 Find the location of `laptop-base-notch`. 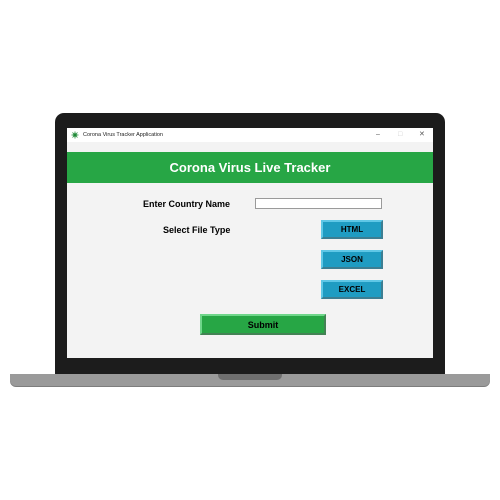

laptop-base-notch is located at coordinates (250, 377).